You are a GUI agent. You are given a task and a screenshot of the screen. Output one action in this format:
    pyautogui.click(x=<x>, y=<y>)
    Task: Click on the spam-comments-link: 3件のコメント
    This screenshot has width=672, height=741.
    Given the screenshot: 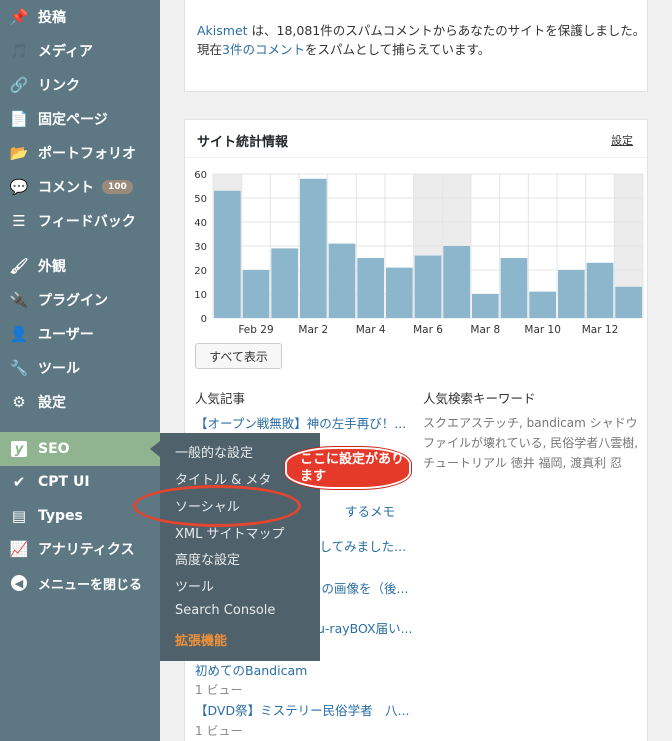 What is the action you would take?
    pyautogui.click(x=263, y=49)
    